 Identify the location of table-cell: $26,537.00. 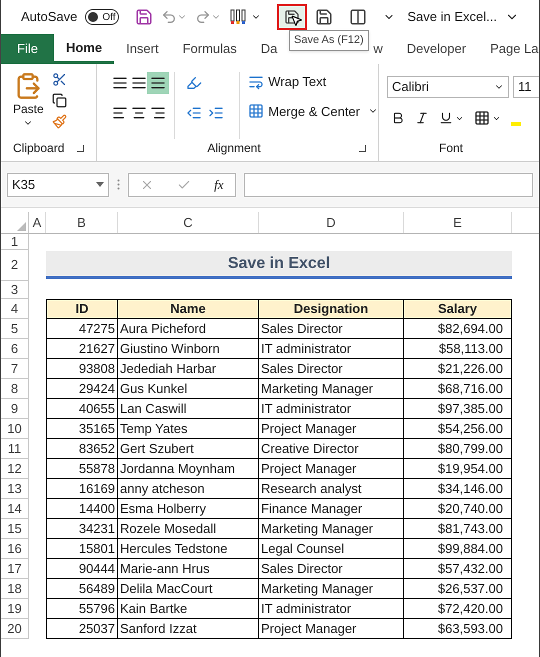
(458, 589).